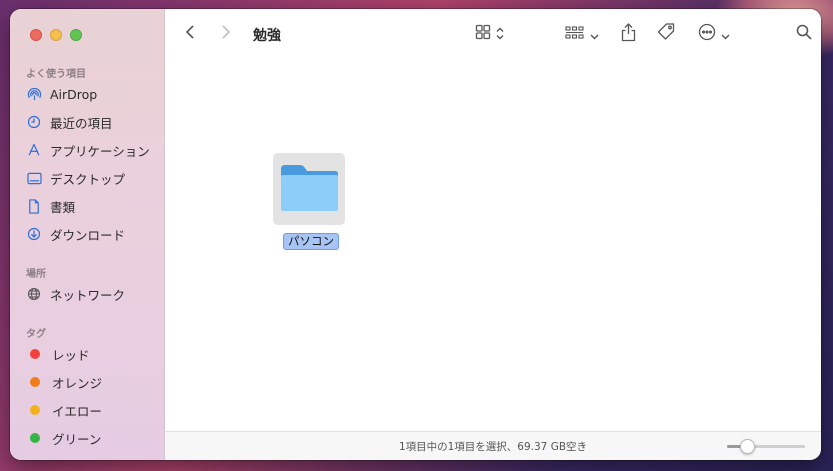  I want to click on sidebar-item-label: レッド, so click(71, 355).